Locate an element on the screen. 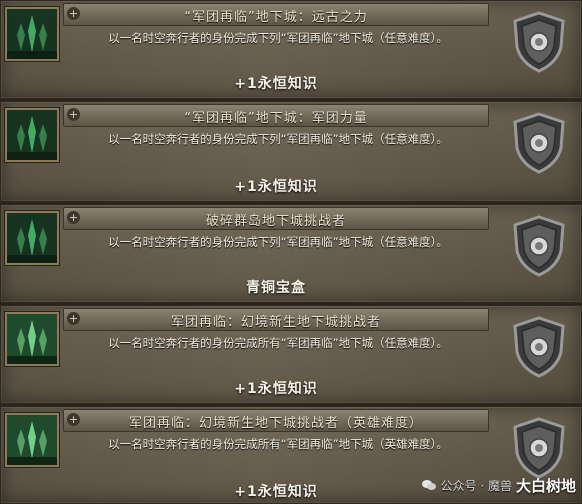 Image resolution: width=582 pixels, height=504 pixels. achievement-title-bar: + “军团再临”地下城：远古之力 is located at coordinates (276, 14).